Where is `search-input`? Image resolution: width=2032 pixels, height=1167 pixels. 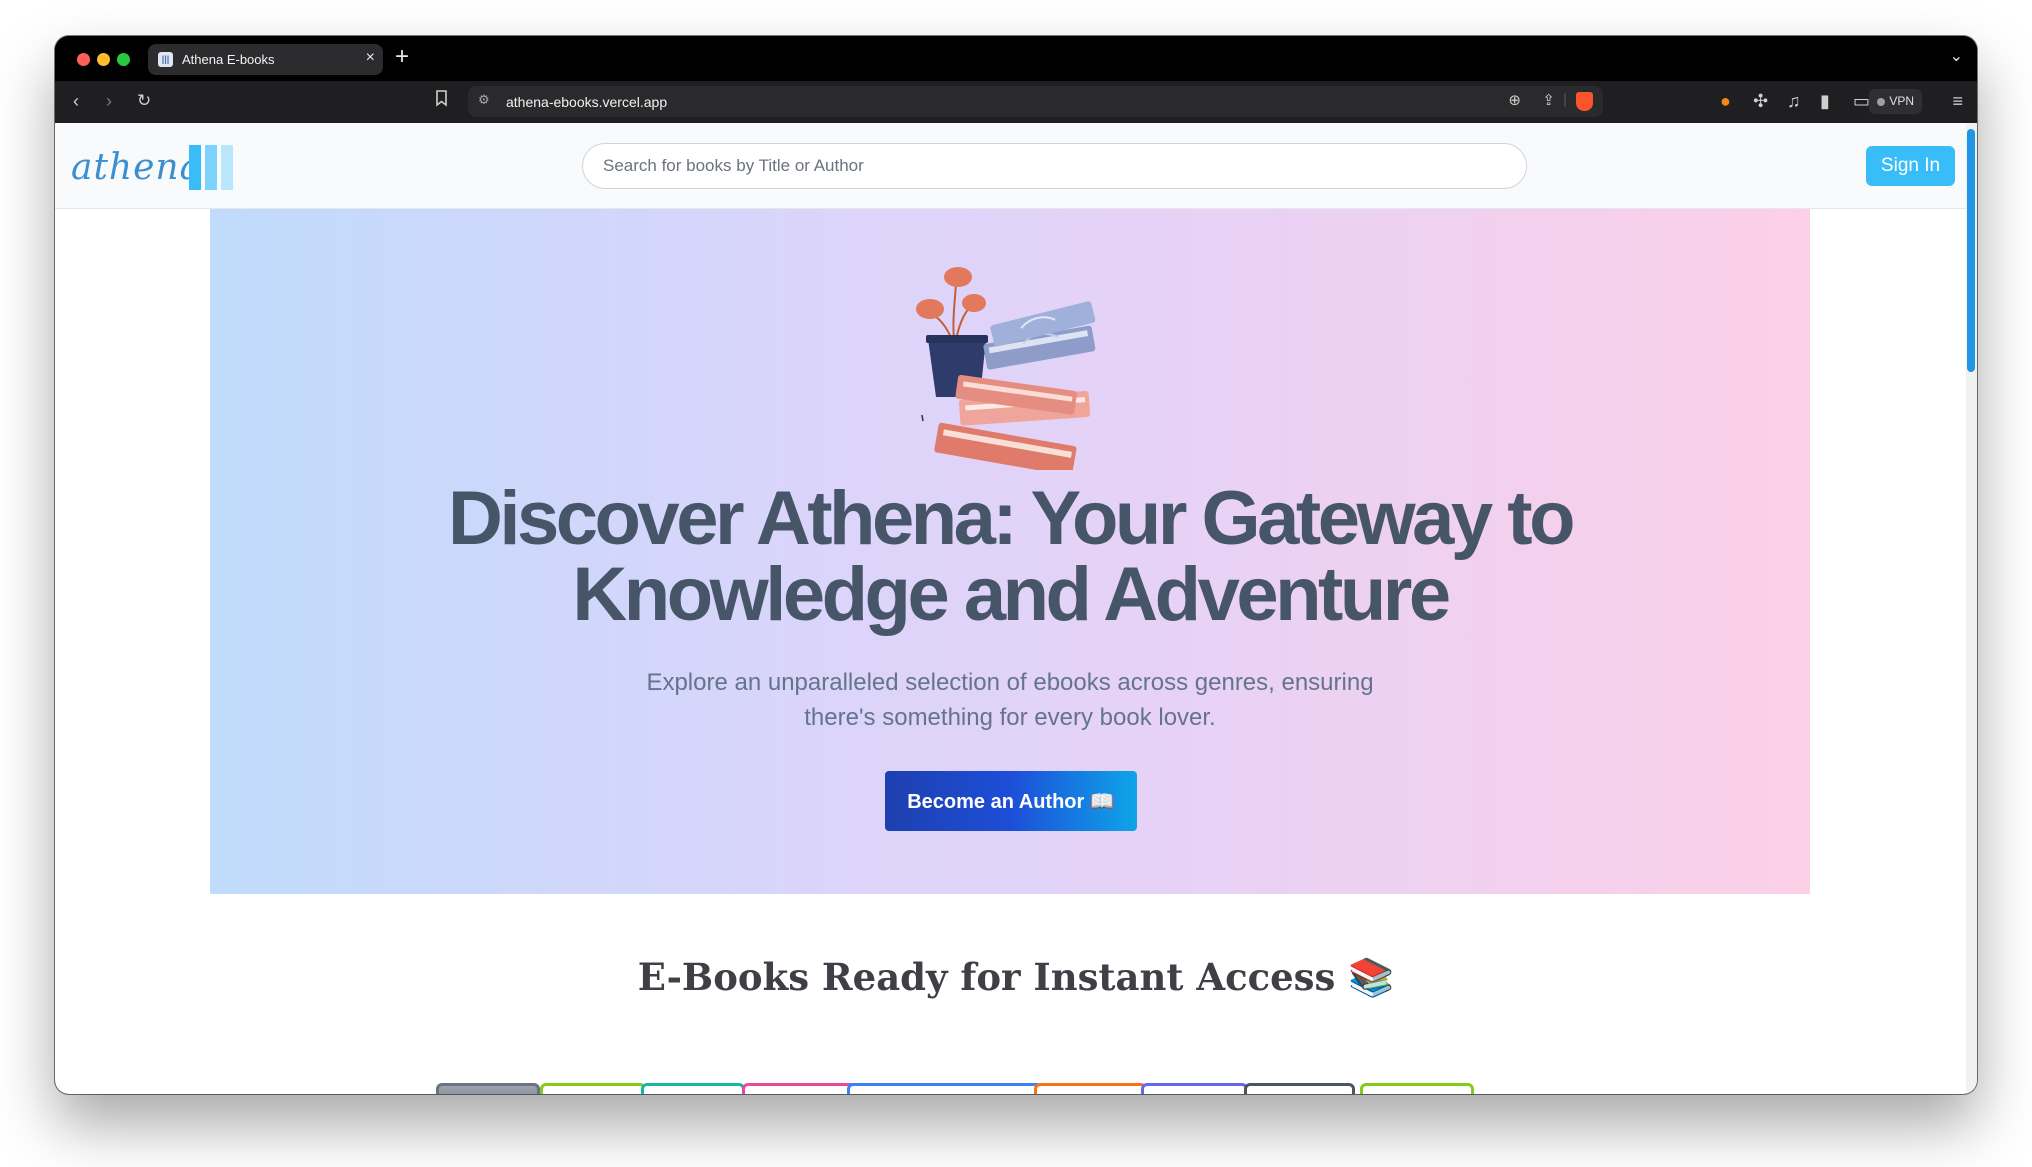
search-input is located at coordinates (1054, 166).